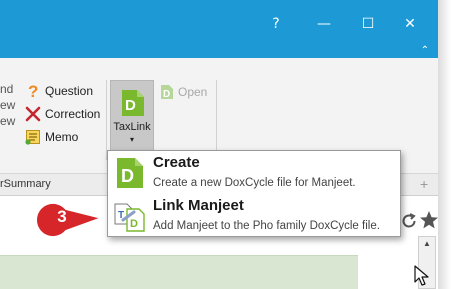  What do you see at coordinates (8, 121) in the screenshot?
I see `ribbon-fragment-3: ew` at bounding box center [8, 121].